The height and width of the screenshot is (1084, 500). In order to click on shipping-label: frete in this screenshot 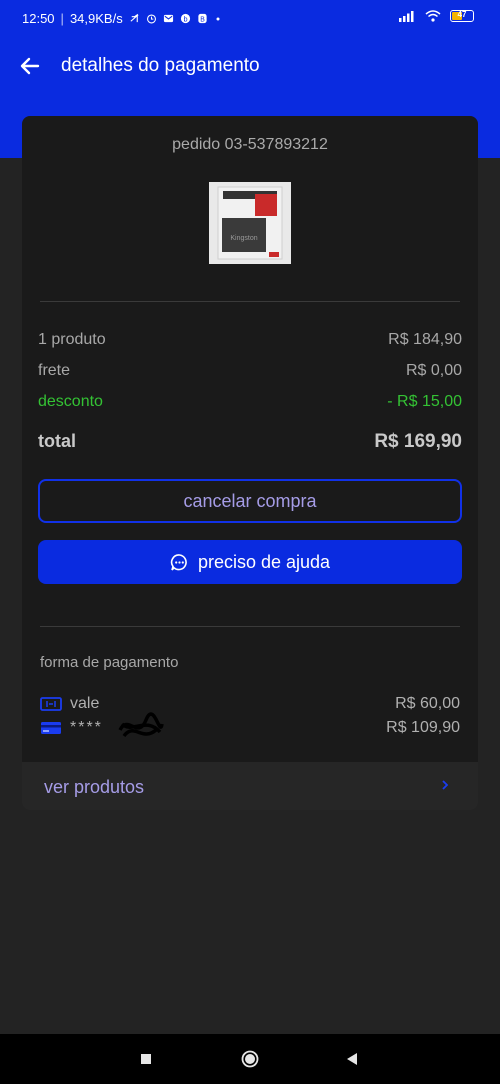, I will do `click(54, 370)`.